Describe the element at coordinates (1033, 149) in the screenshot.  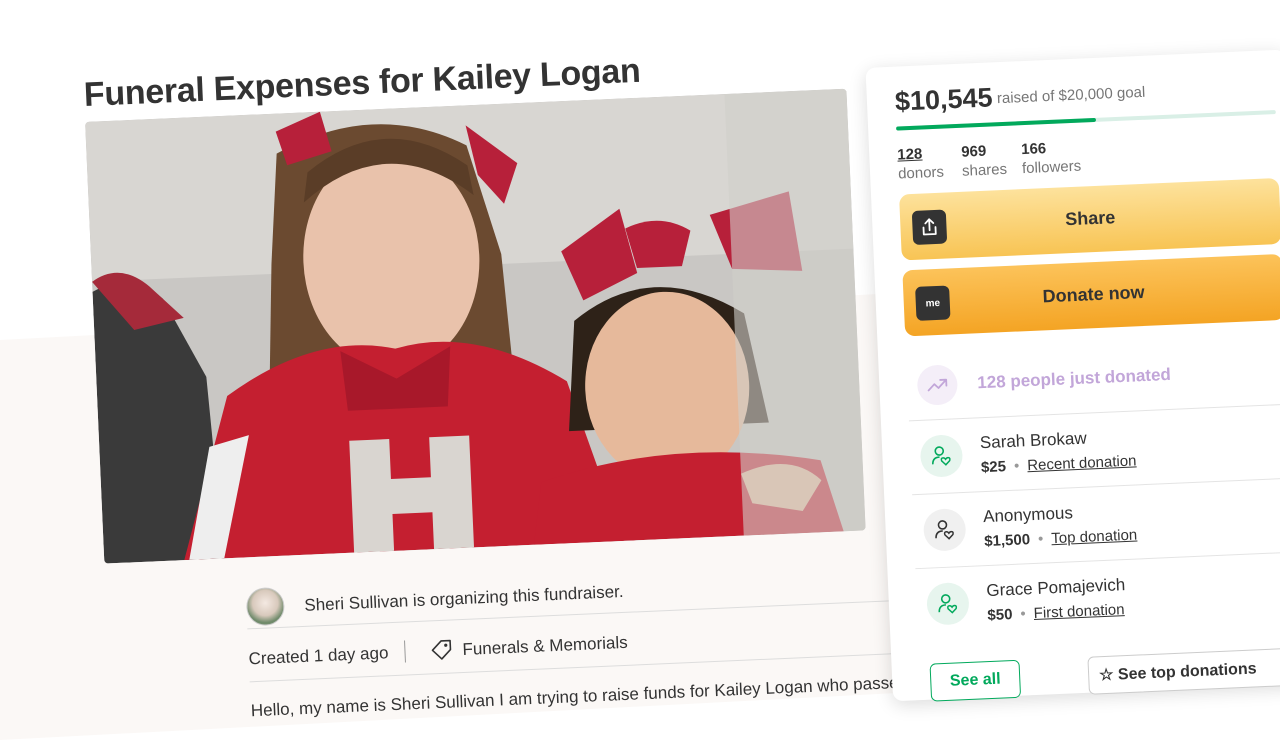
I see `stat-value: 166` at that location.